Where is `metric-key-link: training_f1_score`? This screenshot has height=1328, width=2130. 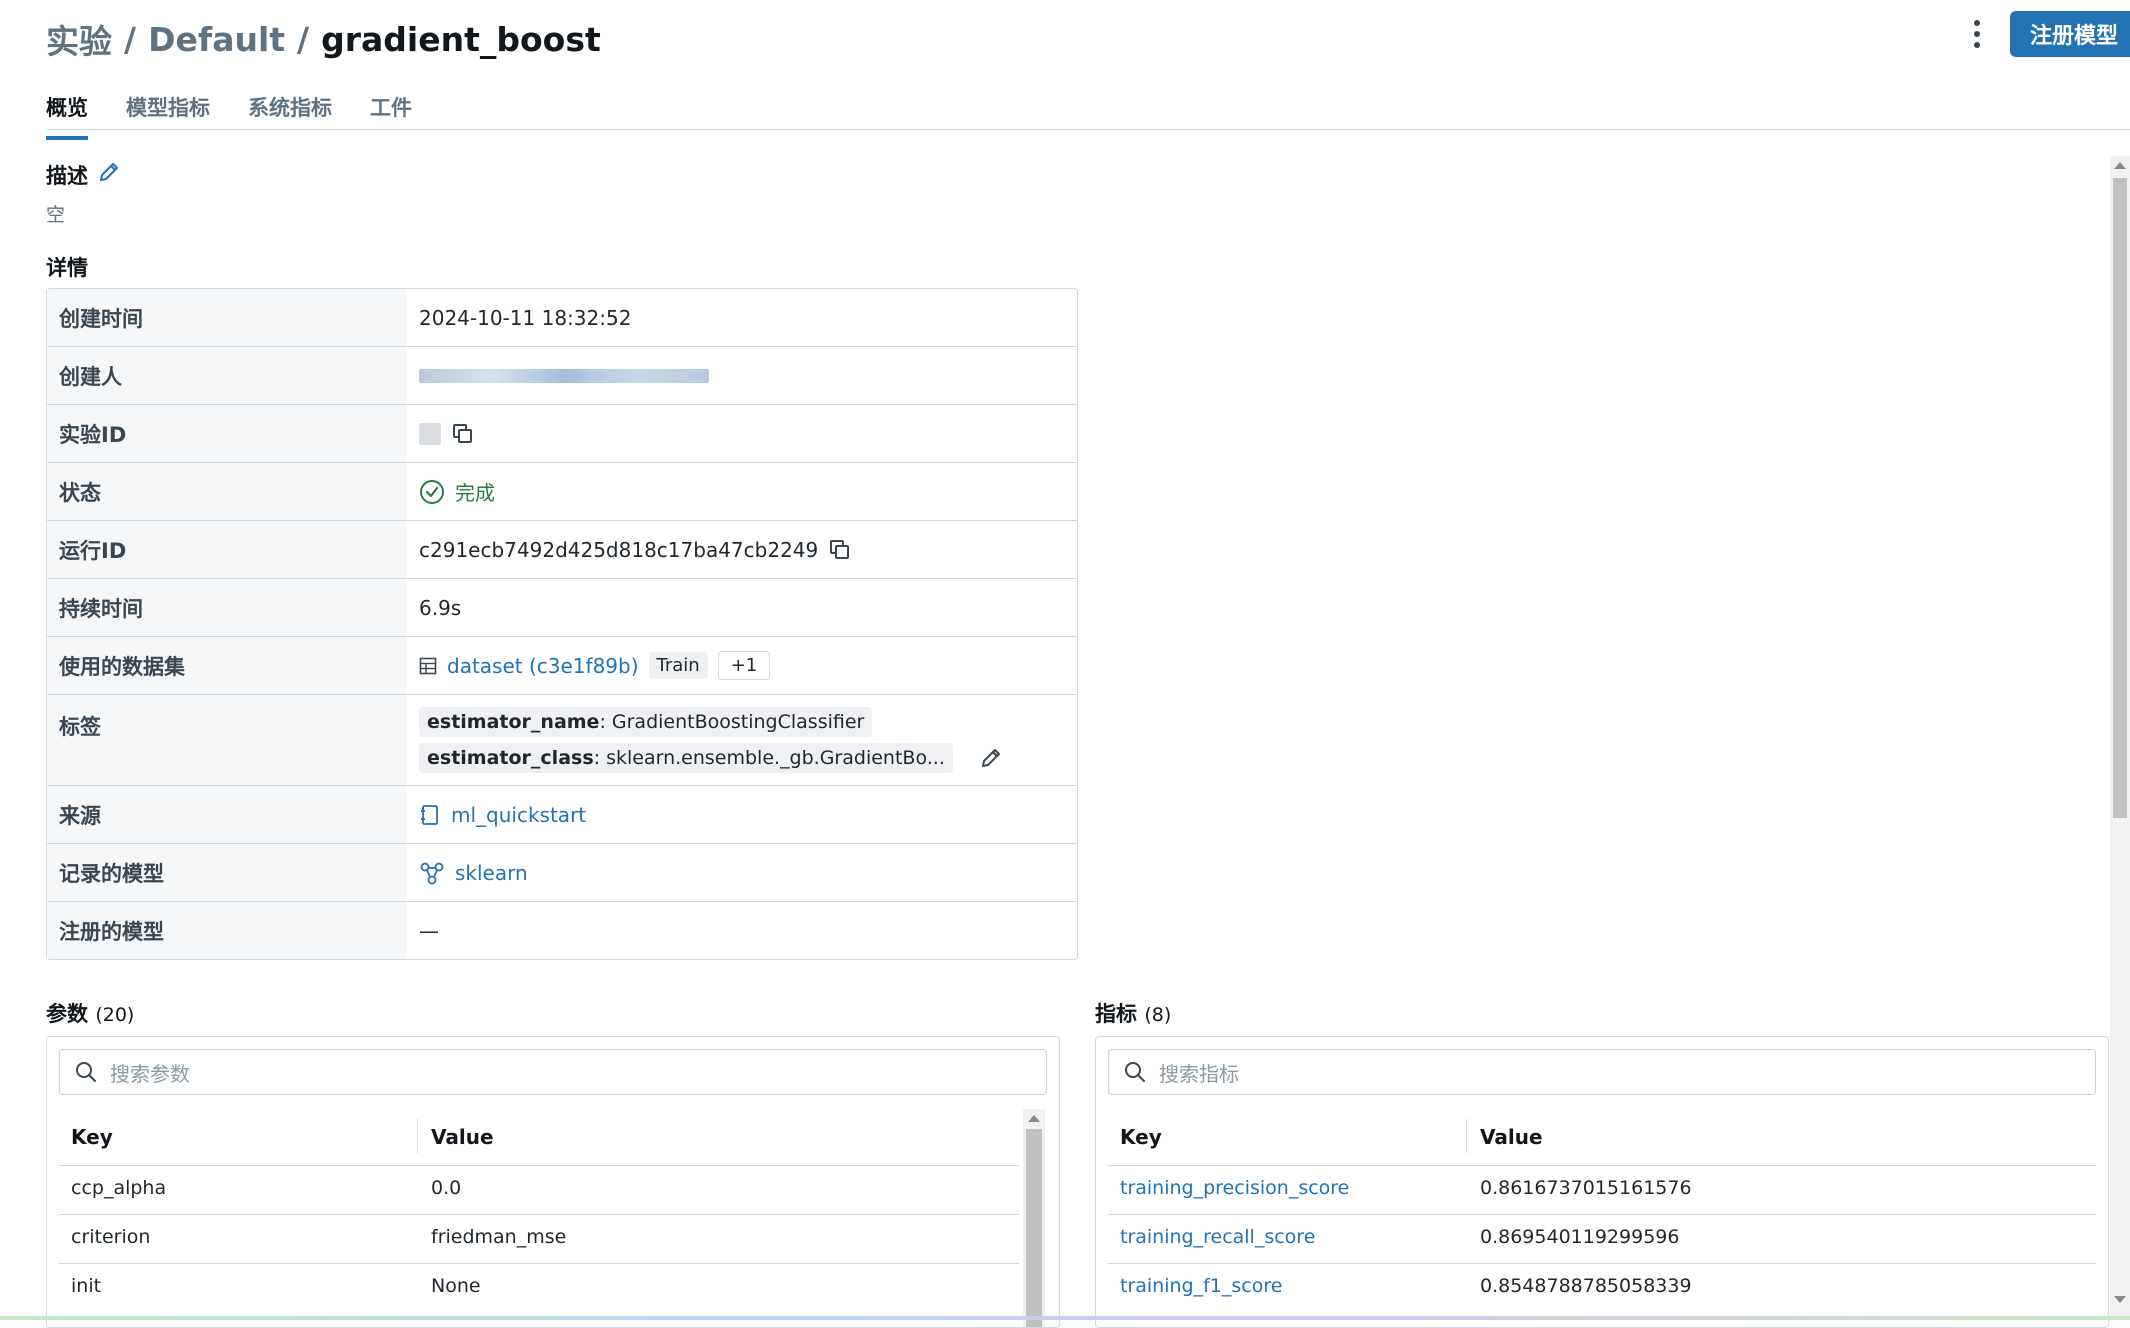 metric-key-link: training_f1_score is located at coordinates (1201, 1286).